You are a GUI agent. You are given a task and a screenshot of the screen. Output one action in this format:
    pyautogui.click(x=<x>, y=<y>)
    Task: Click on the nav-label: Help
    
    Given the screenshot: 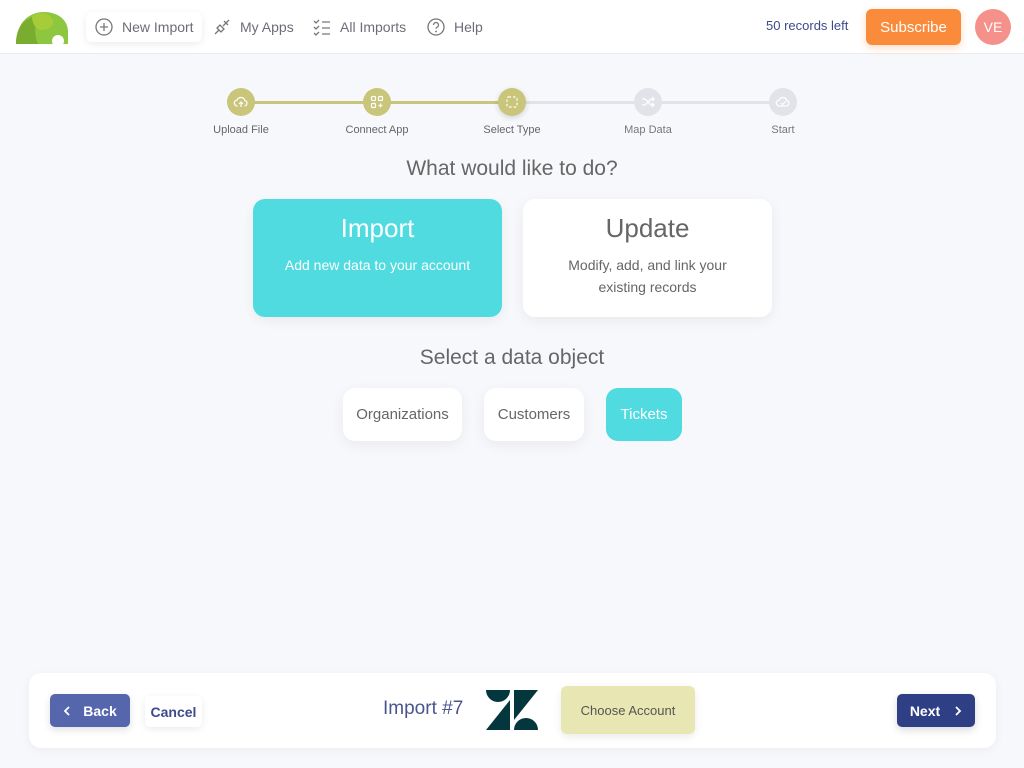 What is the action you would take?
    pyautogui.click(x=468, y=27)
    